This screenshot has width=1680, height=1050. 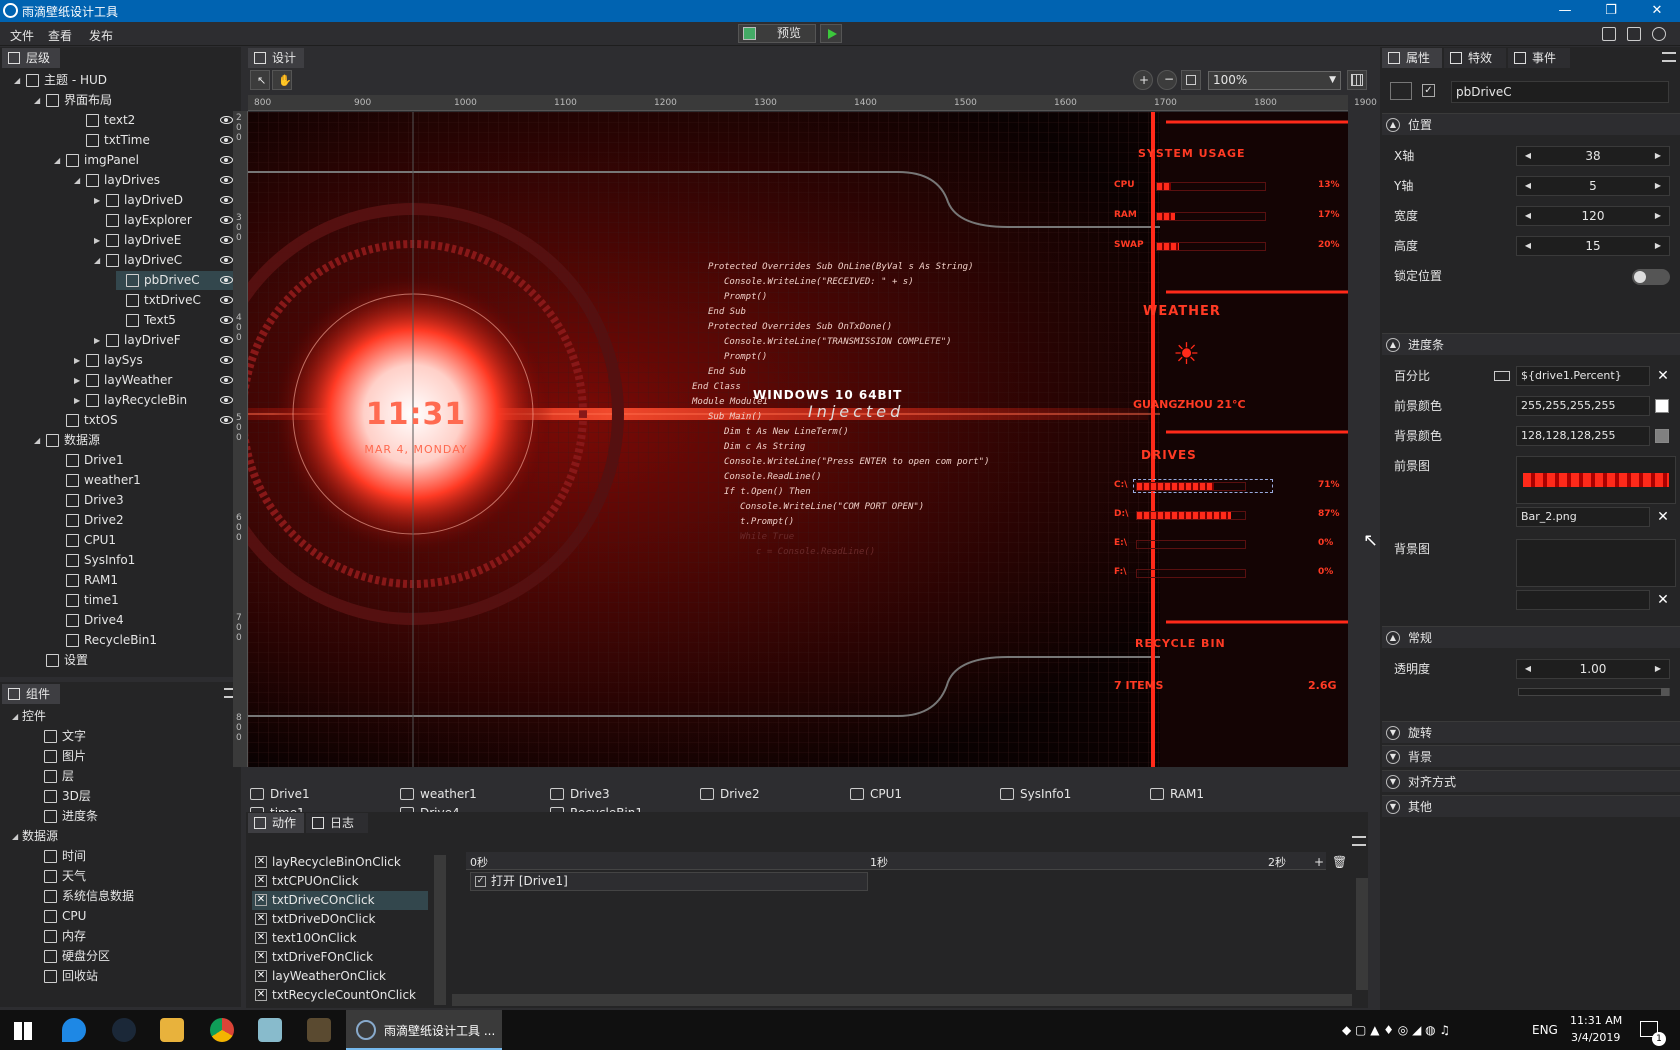 I want to click on minimize-button: —, so click(x=1565, y=11).